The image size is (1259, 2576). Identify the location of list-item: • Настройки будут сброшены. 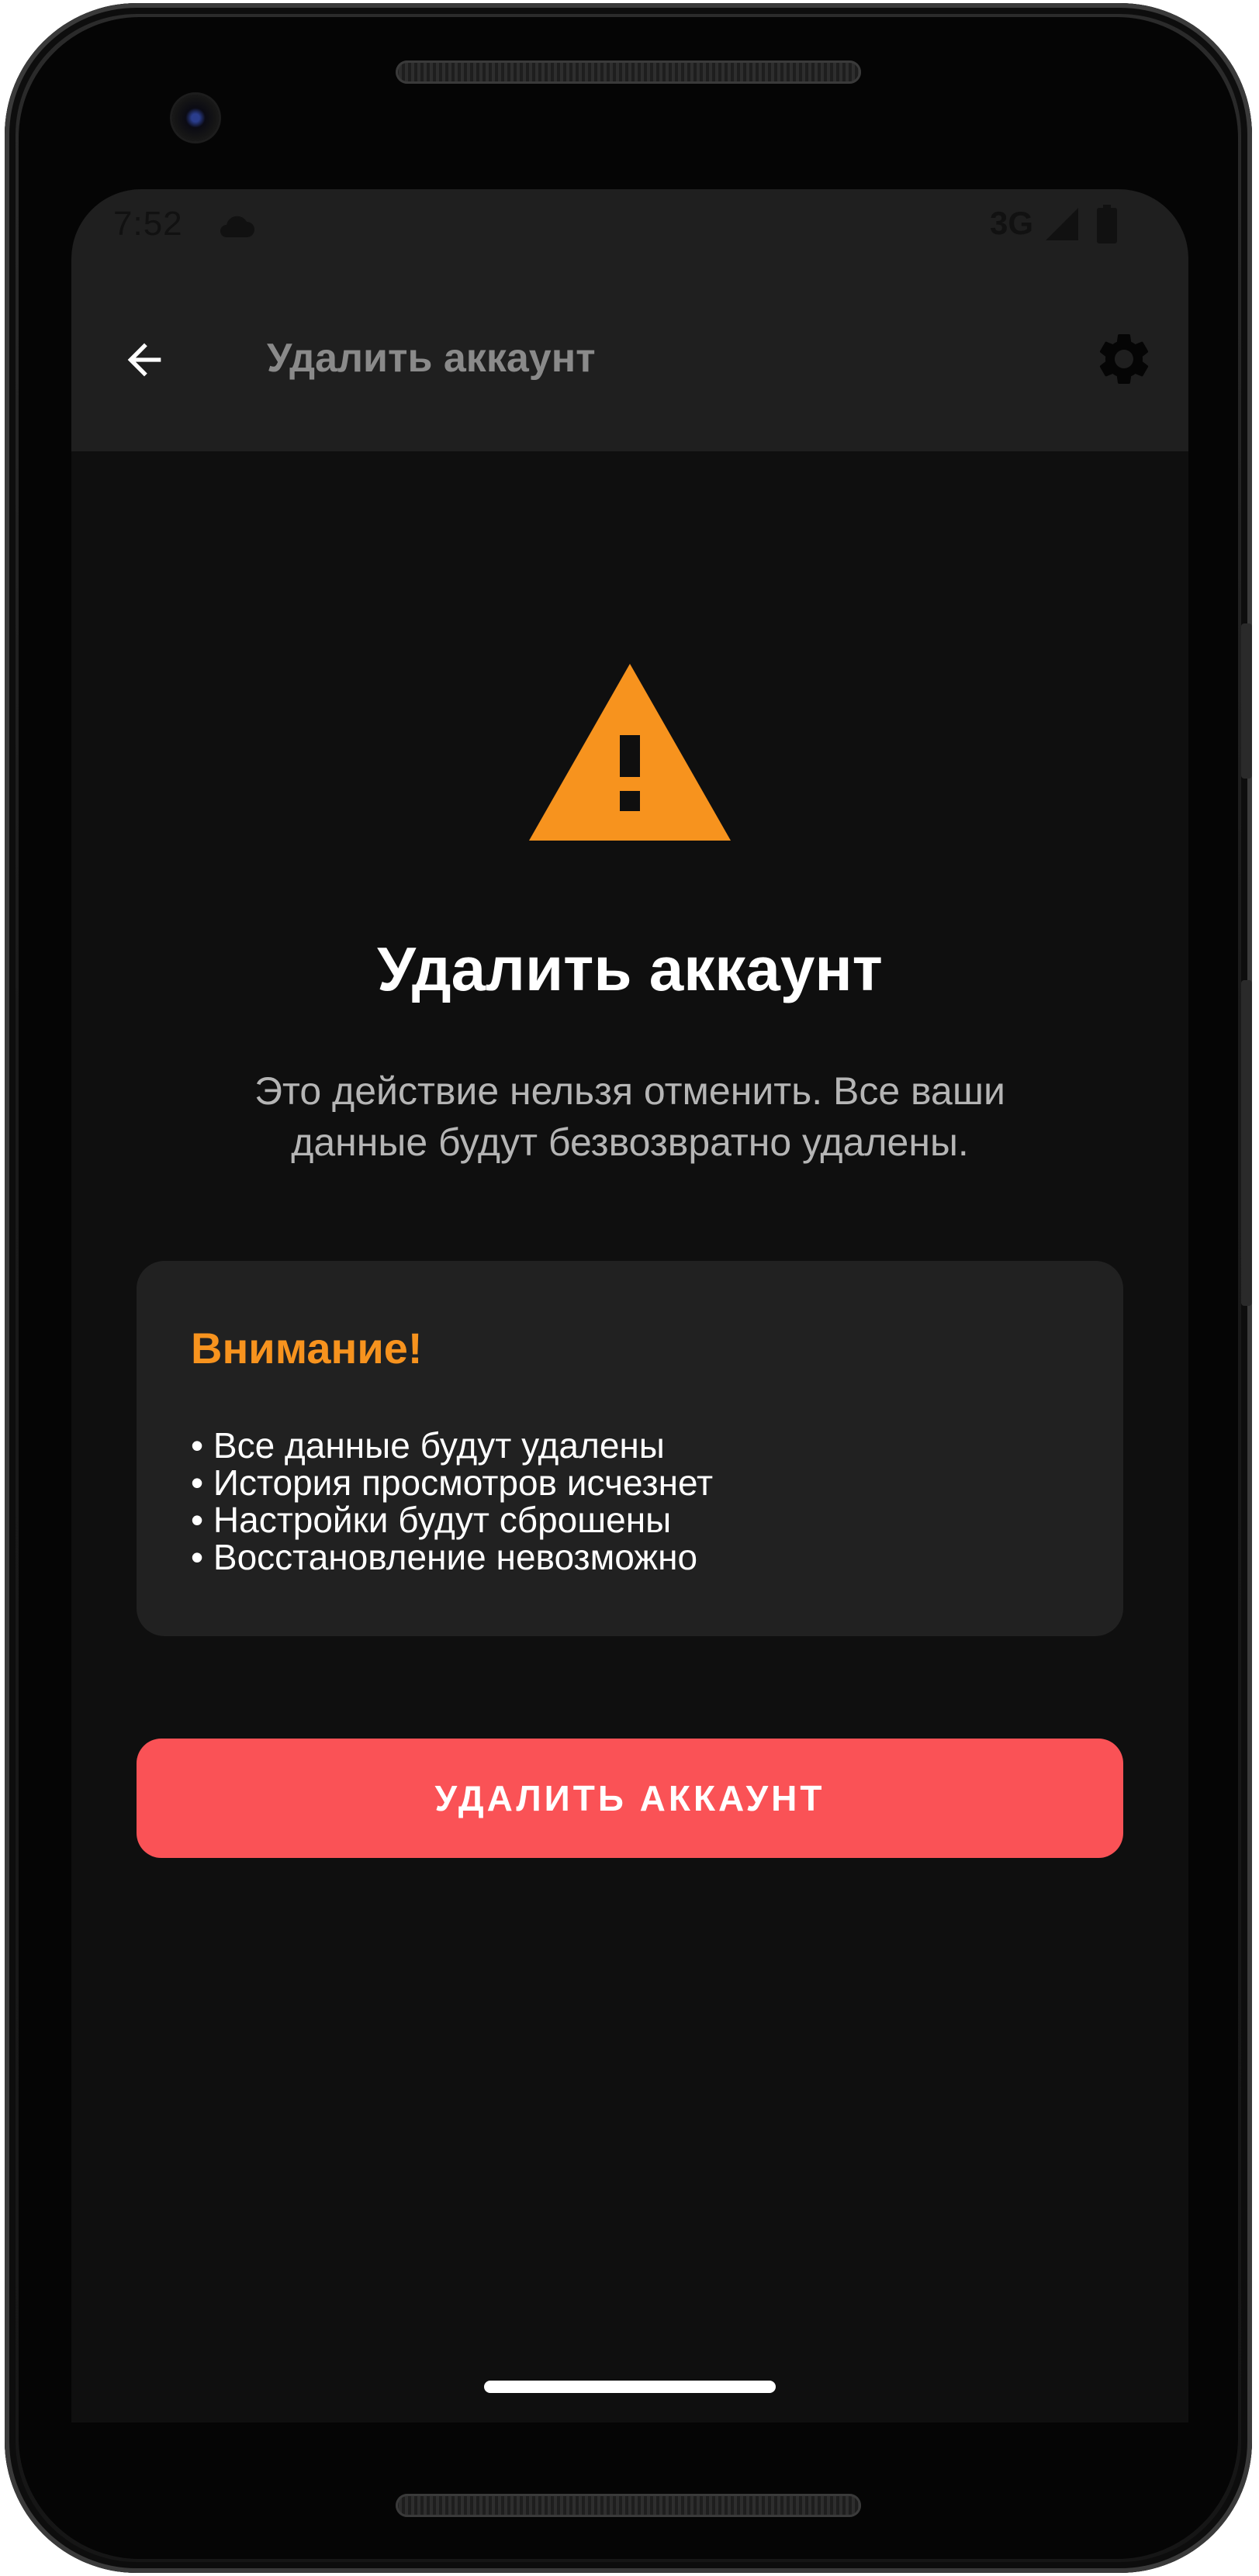
(431, 1520).